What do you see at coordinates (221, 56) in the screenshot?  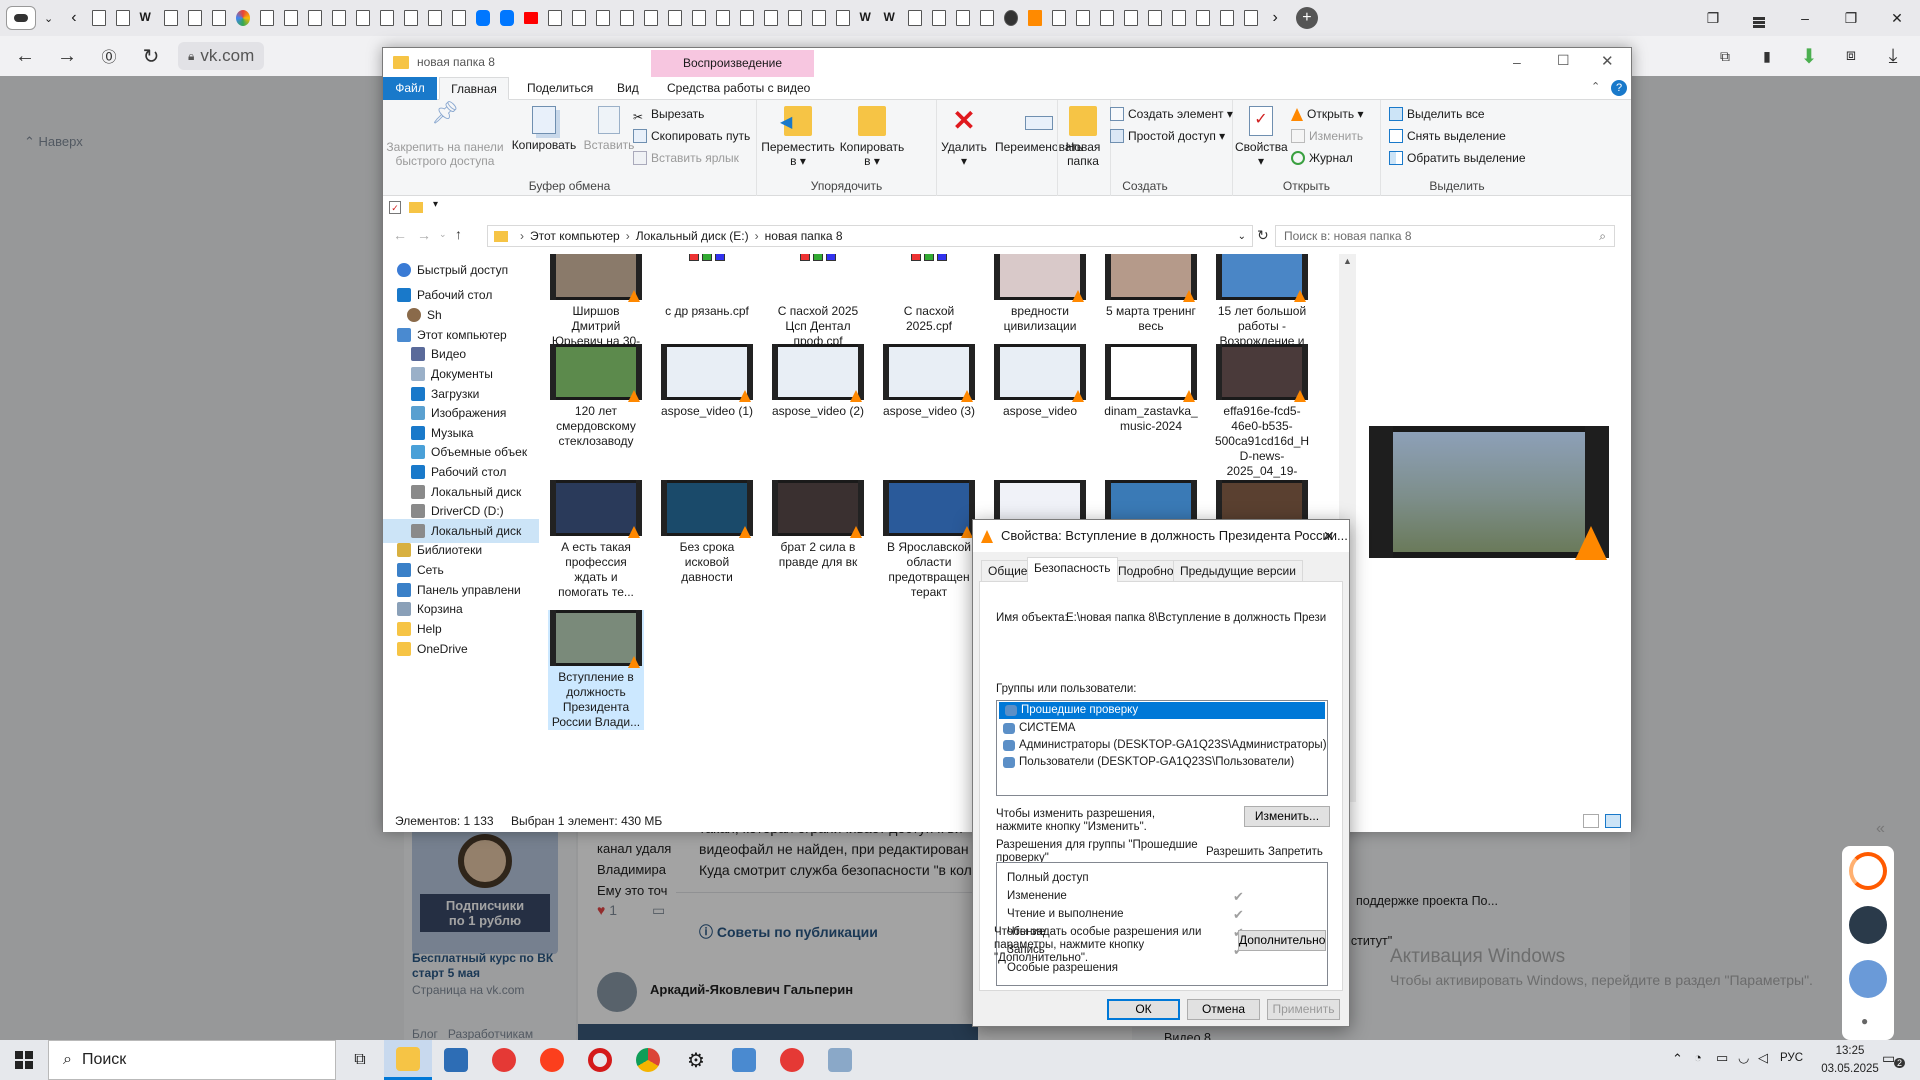 I see `url-field: 🔒︎ vk.com` at bounding box center [221, 56].